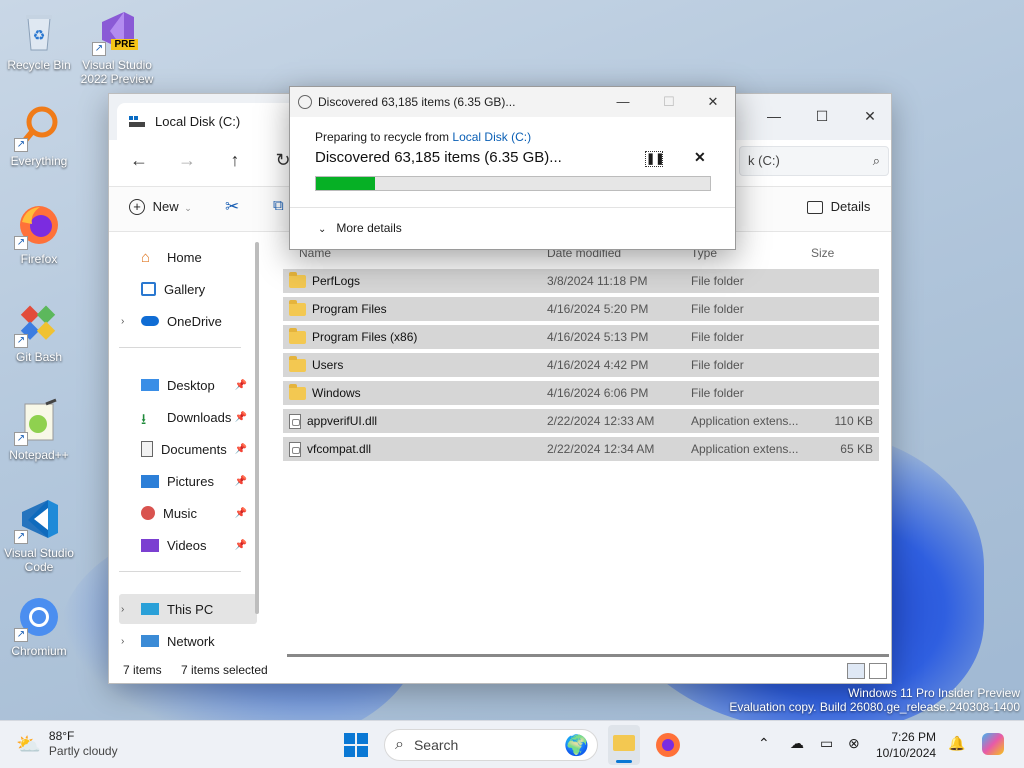 This screenshot has width=1024, height=768. What do you see at coordinates (150, 481) in the screenshot?
I see `pictures-icon` at bounding box center [150, 481].